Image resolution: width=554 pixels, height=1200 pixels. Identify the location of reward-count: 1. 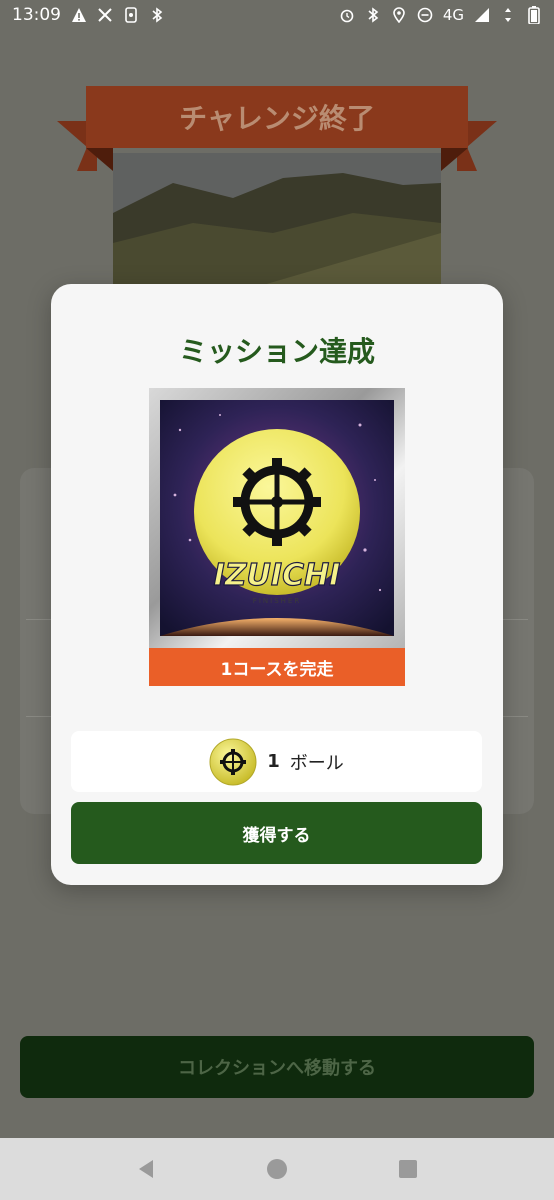
(273, 761).